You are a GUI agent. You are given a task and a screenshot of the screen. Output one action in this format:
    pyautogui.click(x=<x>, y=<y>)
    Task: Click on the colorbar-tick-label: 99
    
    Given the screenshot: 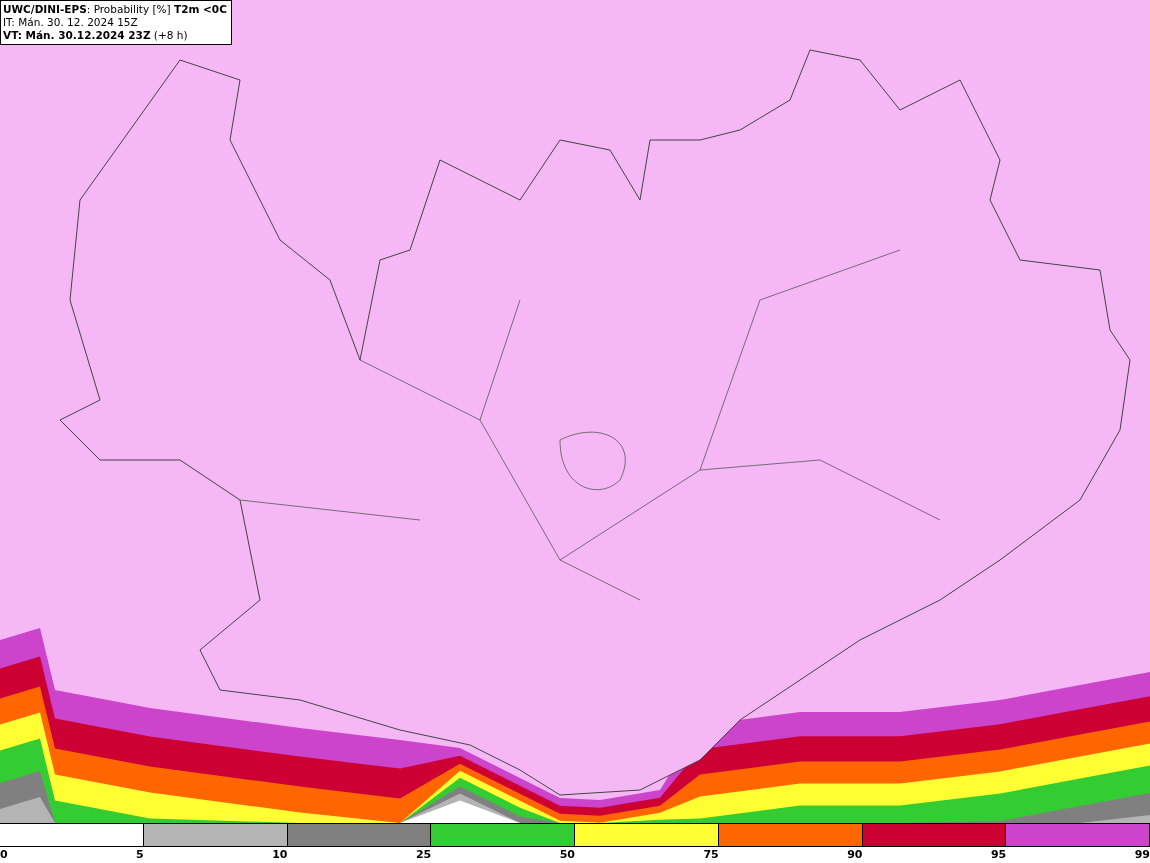 What is the action you would take?
    pyautogui.click(x=1142, y=854)
    